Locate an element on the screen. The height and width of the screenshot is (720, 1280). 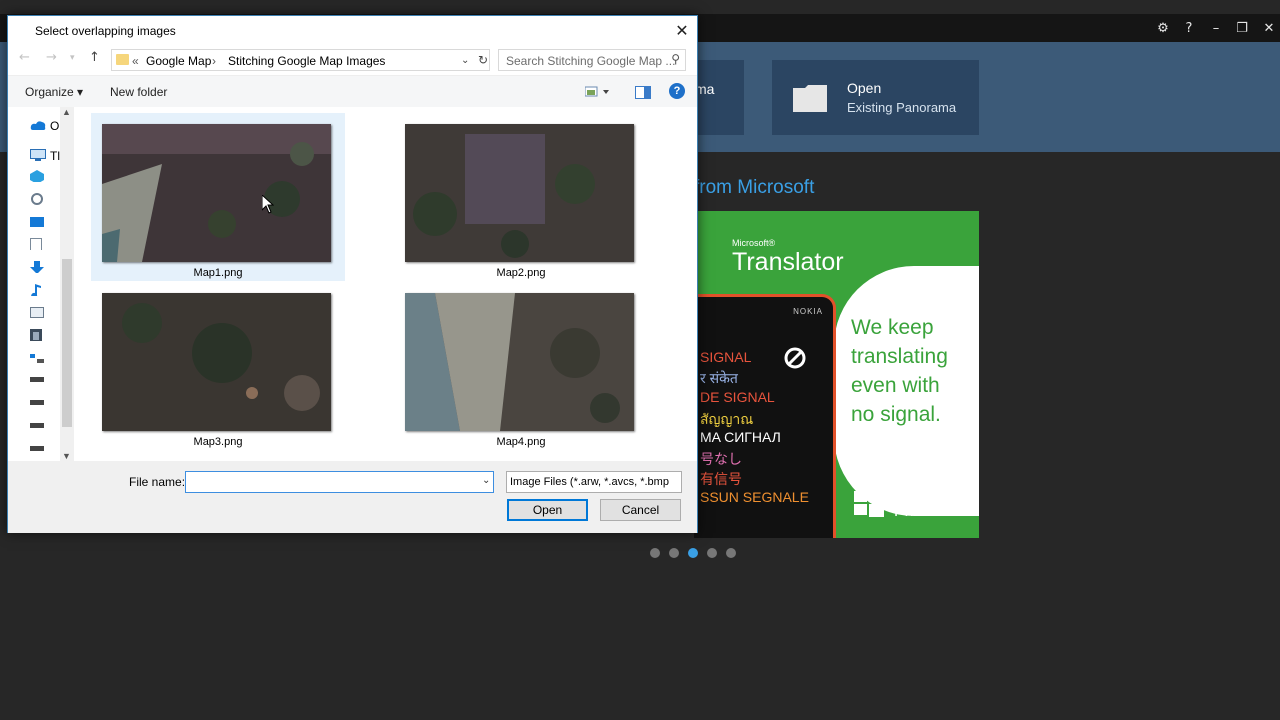
file-item-map1: Map1.png is located at coordinates (218, 197).